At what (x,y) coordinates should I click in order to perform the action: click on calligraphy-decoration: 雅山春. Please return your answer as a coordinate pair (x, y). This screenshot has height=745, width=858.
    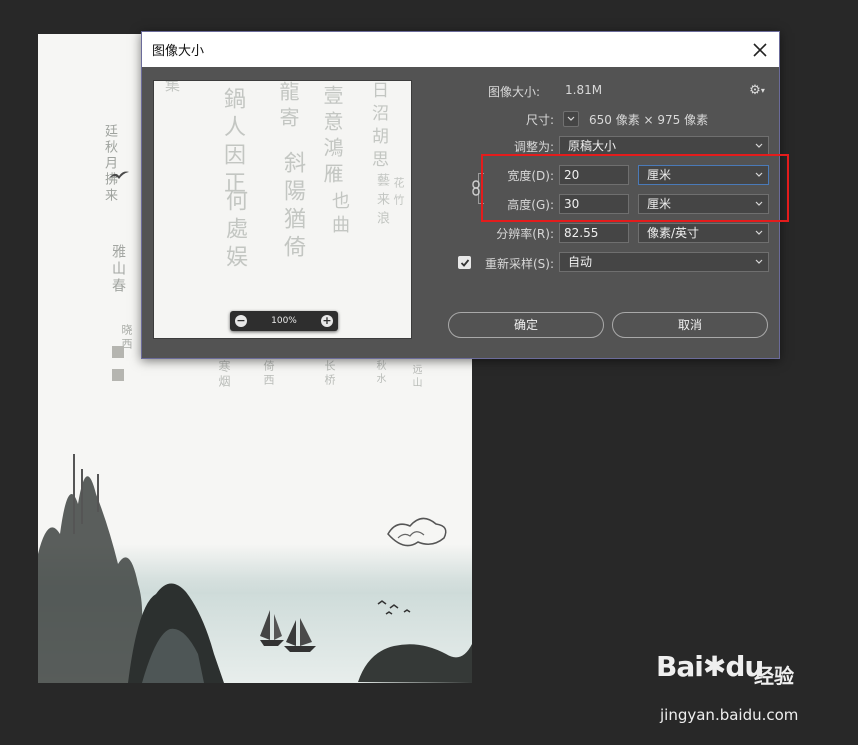
    Looking at the image, I should click on (118, 269).